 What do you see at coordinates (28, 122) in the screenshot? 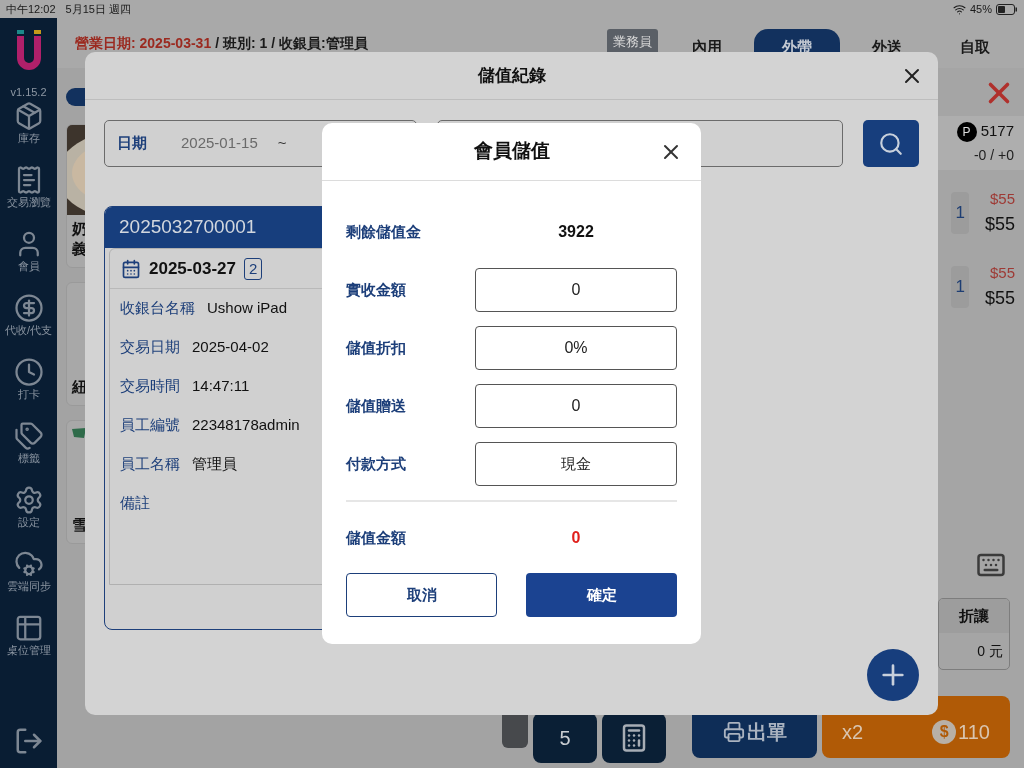
I see `sidebar-item: 庫存` at bounding box center [28, 122].